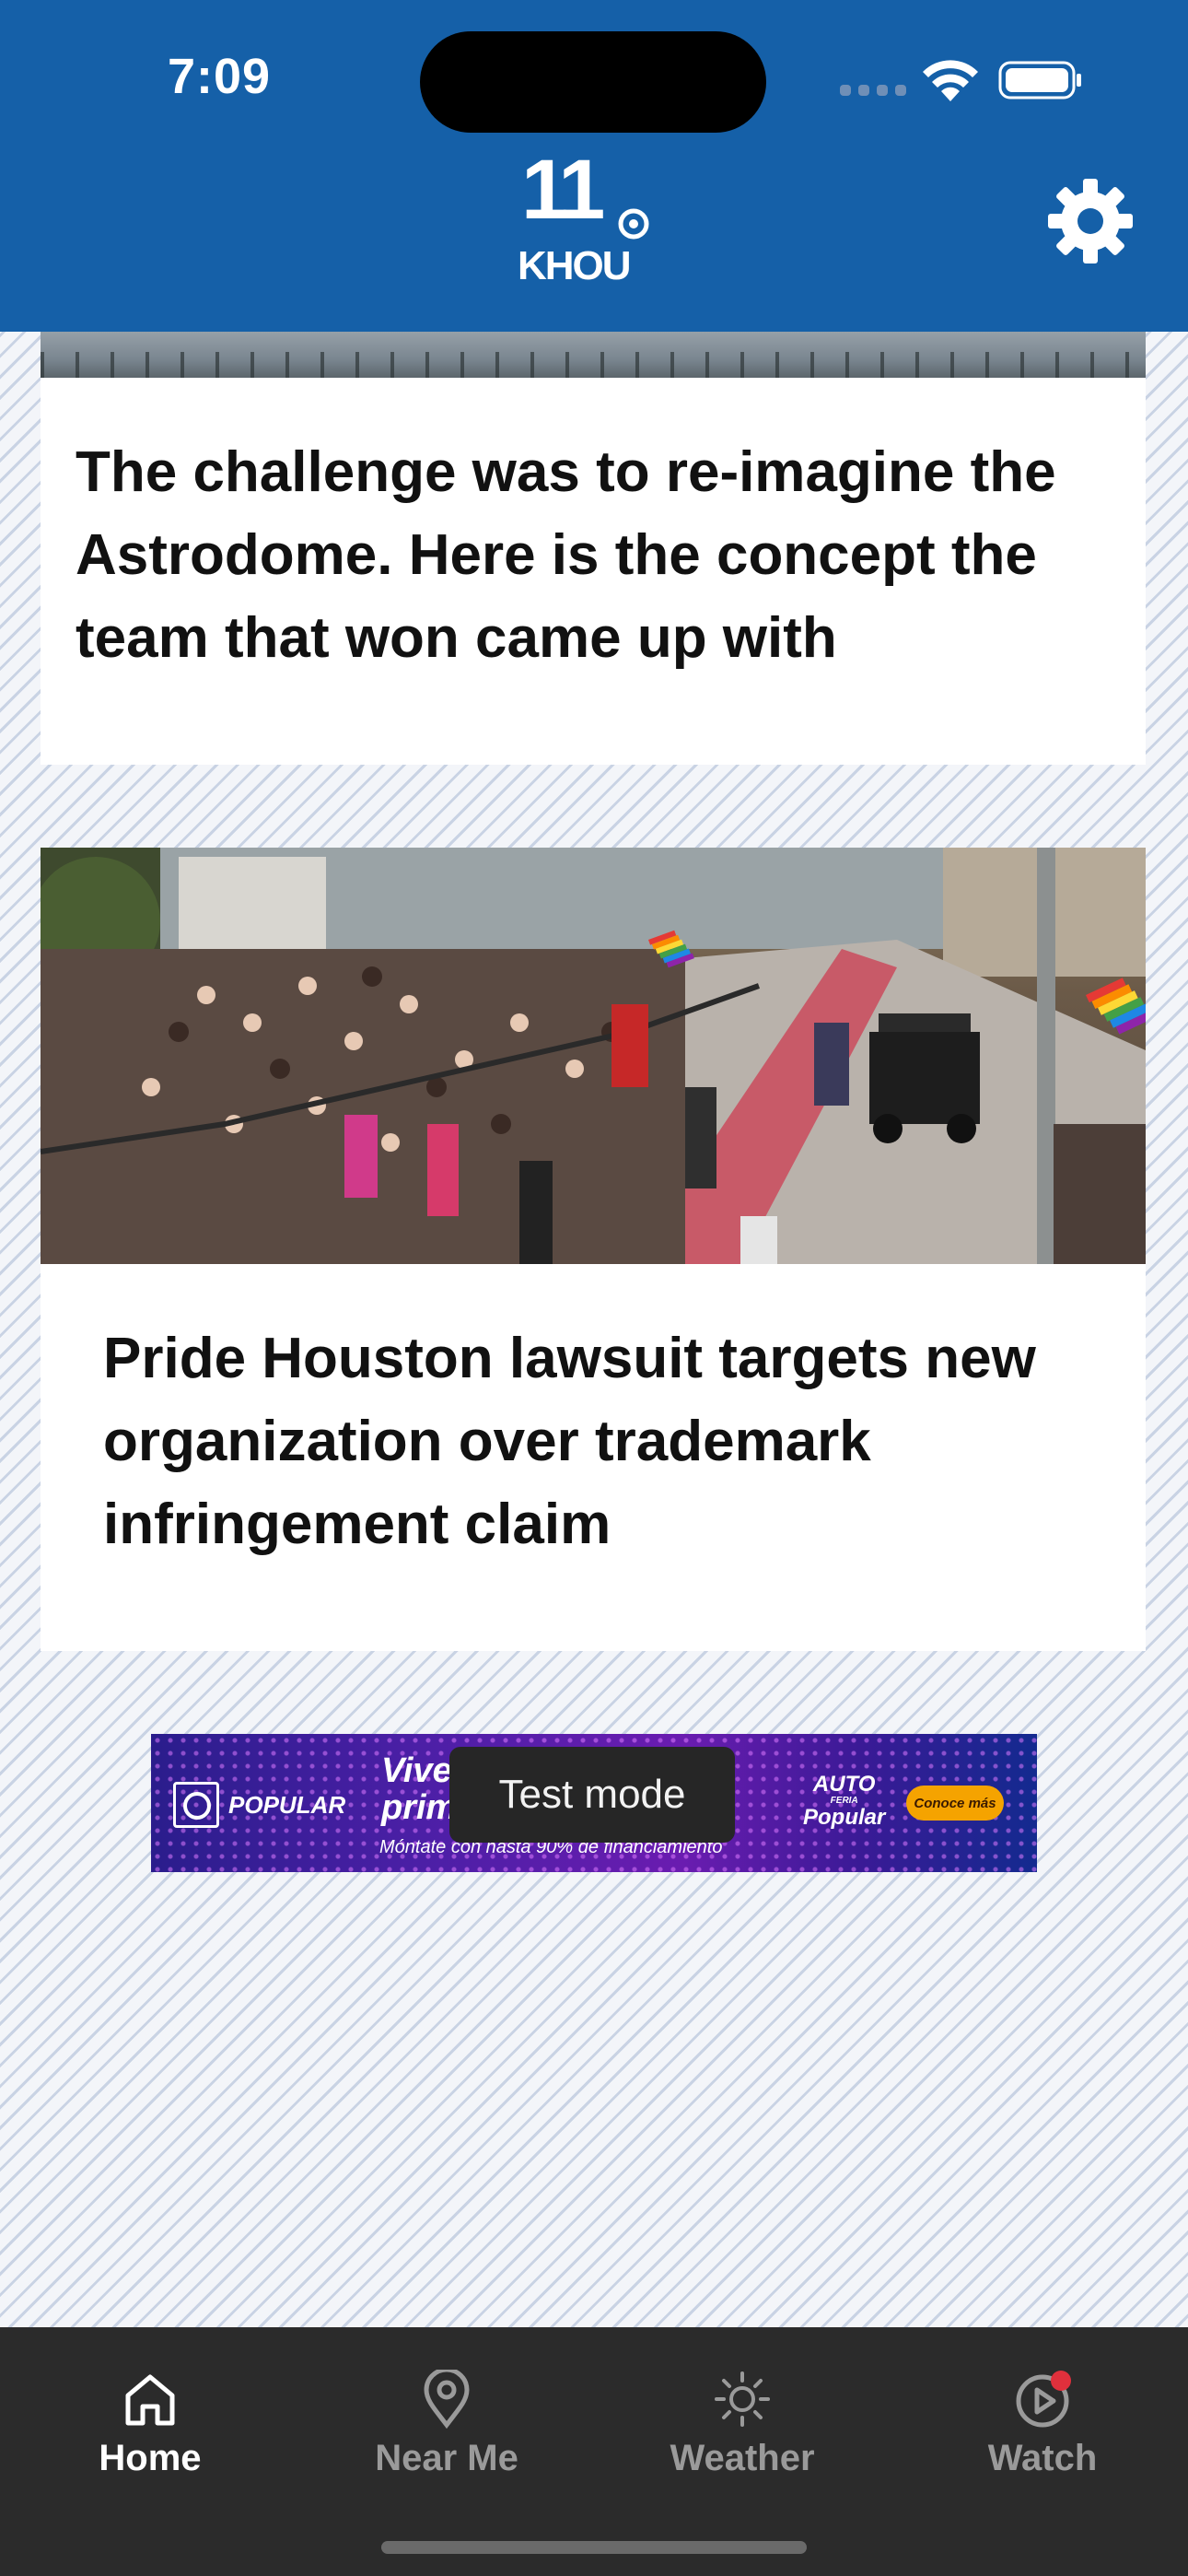 The width and height of the screenshot is (1188, 2576). Describe the element at coordinates (1039, 80) in the screenshot. I see `battery-icon` at that location.